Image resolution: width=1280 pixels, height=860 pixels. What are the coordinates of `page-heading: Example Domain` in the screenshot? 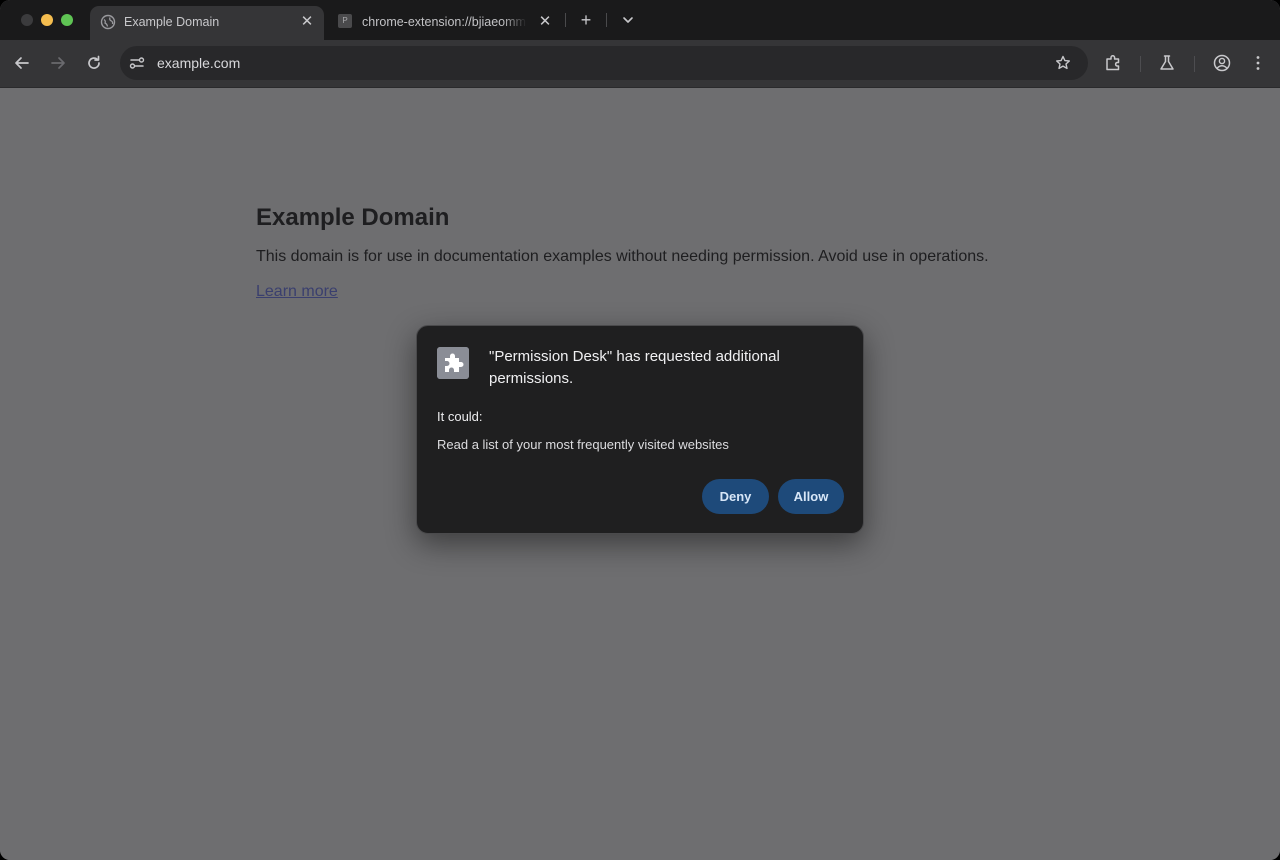 It's located at (353, 217).